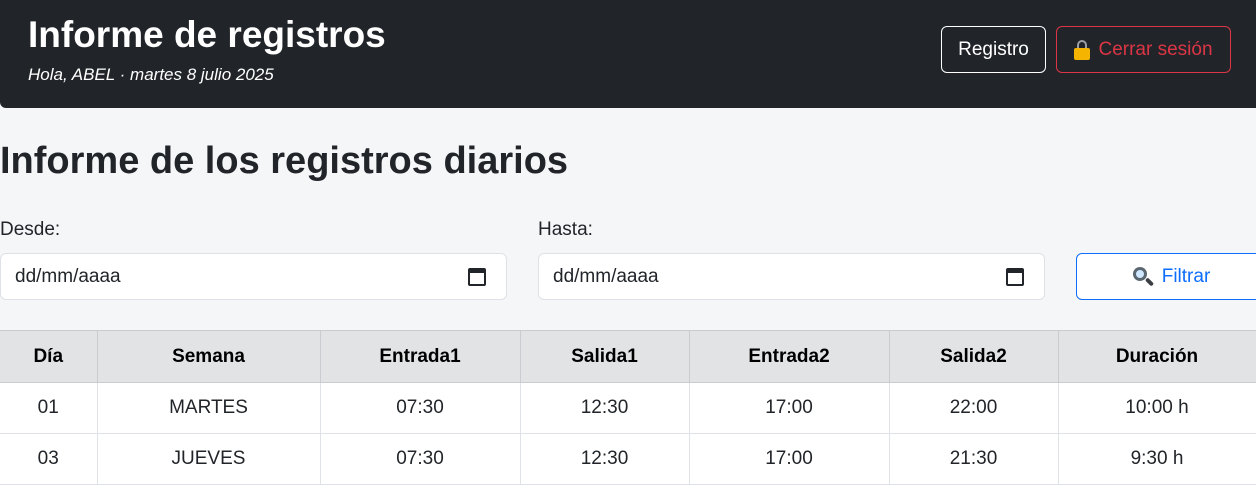 Image resolution: width=1256 pixels, height=485 pixels. Describe the element at coordinates (49, 356) in the screenshot. I see `column-header-dia: Día` at that location.